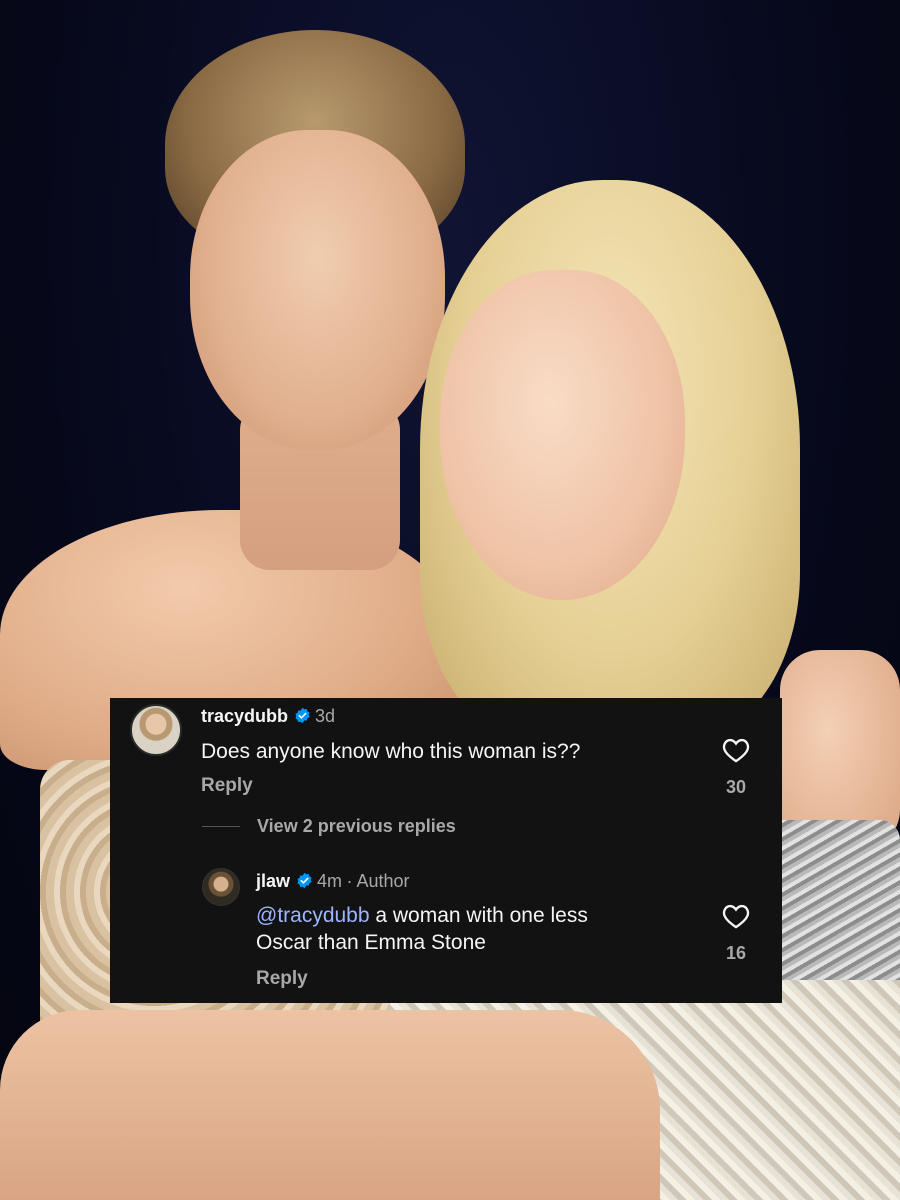 The width and height of the screenshot is (900, 1200). I want to click on author-tag: · Author, so click(378, 881).